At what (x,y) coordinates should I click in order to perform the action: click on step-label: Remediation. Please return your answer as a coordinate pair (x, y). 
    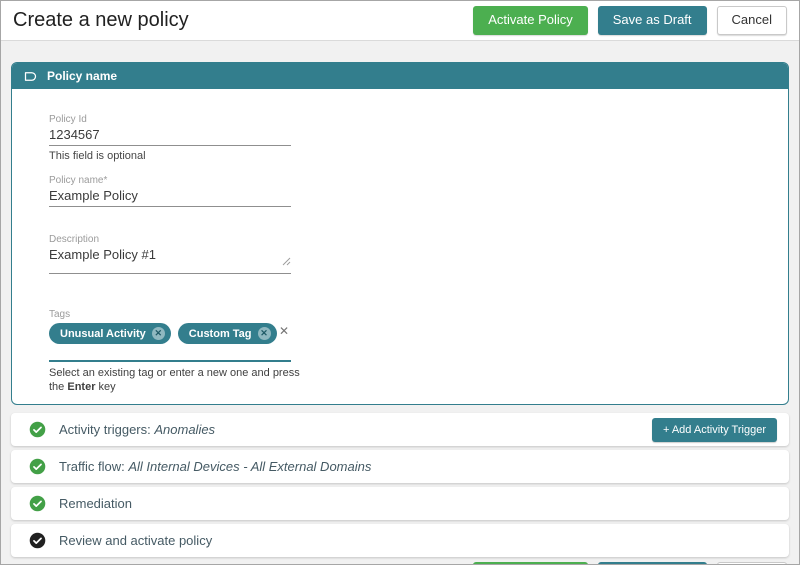
    Looking at the image, I should click on (95, 503).